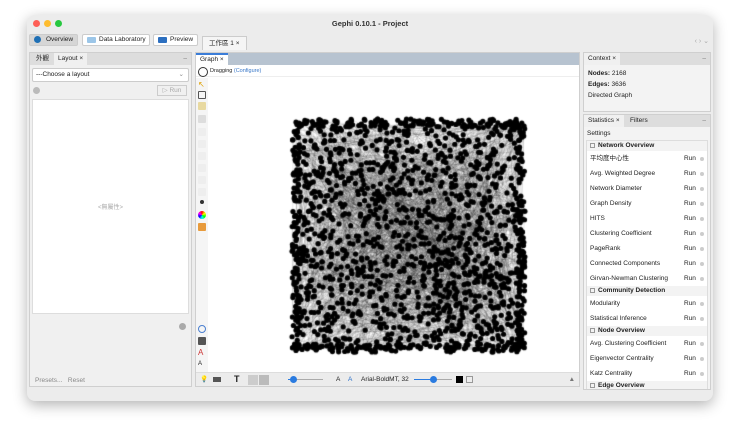  Describe the element at coordinates (202, 227) in the screenshot. I see `palette-icon` at that location.